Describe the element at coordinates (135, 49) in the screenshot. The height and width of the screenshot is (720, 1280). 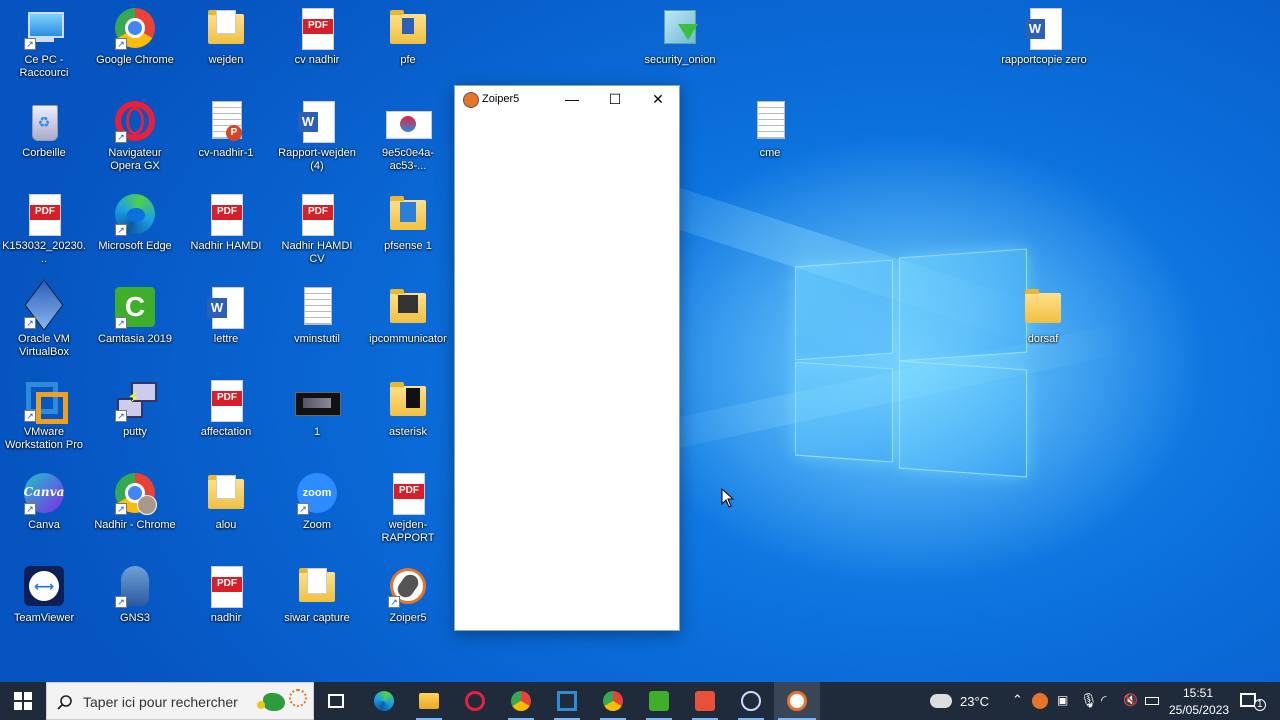
I see `desktop-icon-google-chrome: ↗ Google Chrome` at that location.